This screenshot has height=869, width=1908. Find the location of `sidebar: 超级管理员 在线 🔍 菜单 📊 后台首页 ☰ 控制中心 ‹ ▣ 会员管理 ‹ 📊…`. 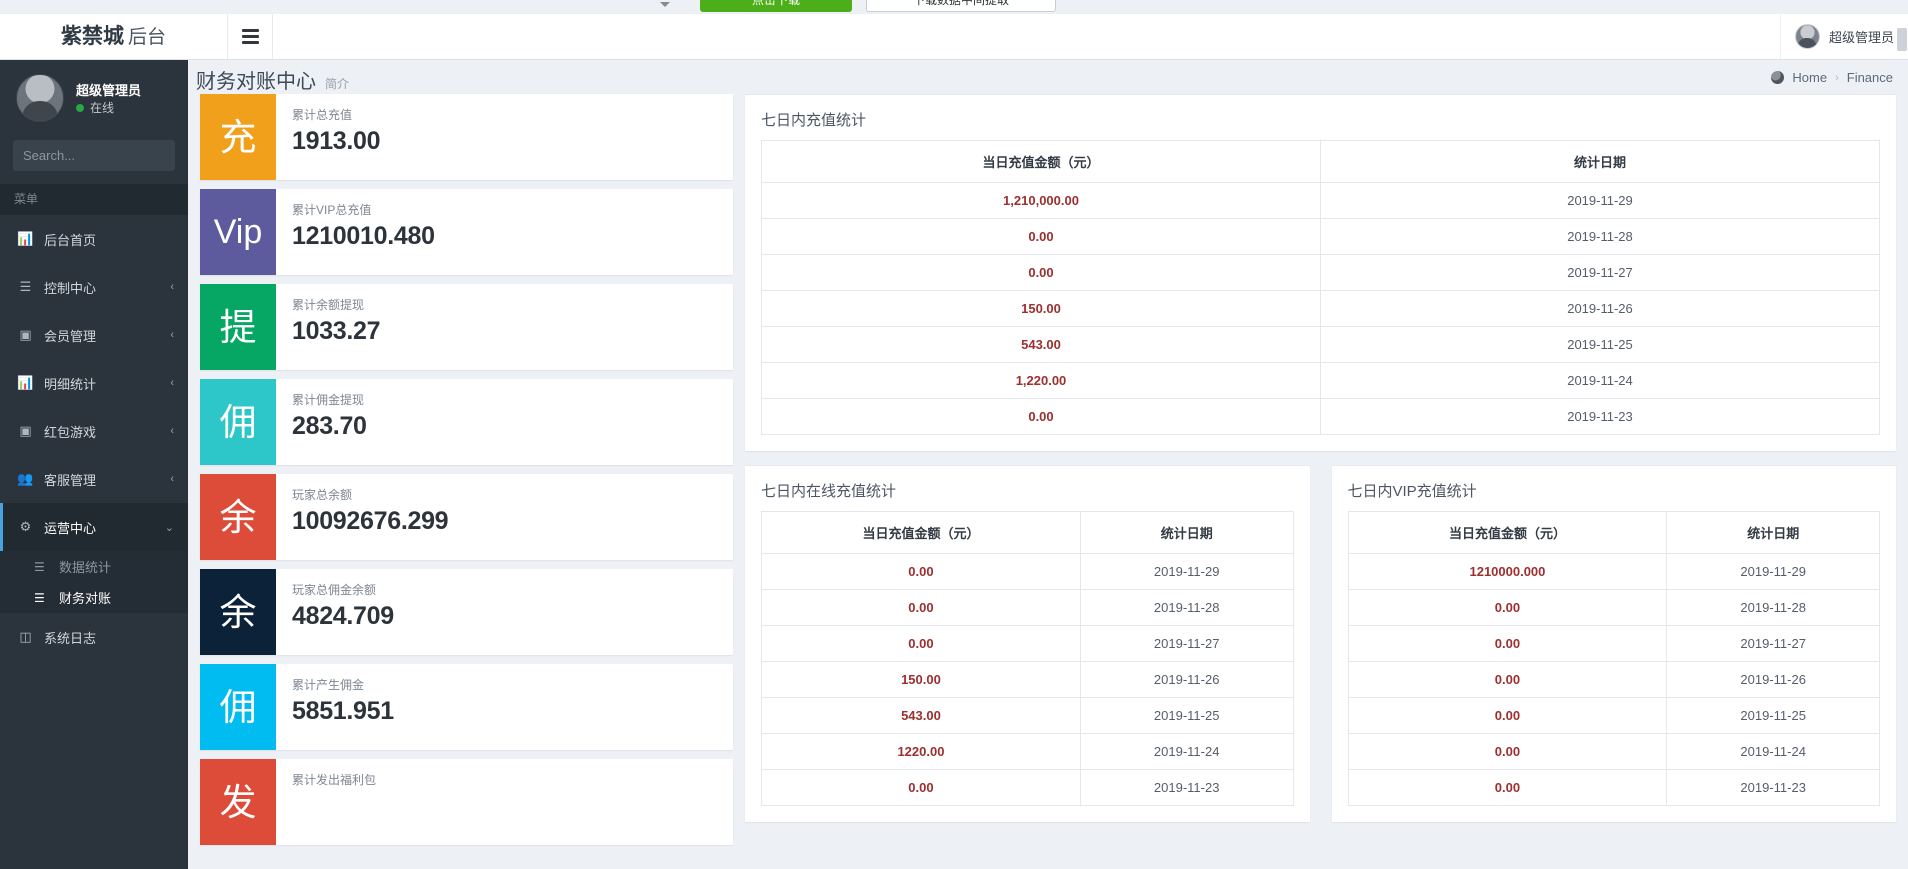

sidebar: 超级管理员 在线 🔍 菜单 📊 后台首页 ☰ 控制中心 ‹ ▣ 会员管理 ‹ 📊… is located at coordinates (94, 464).